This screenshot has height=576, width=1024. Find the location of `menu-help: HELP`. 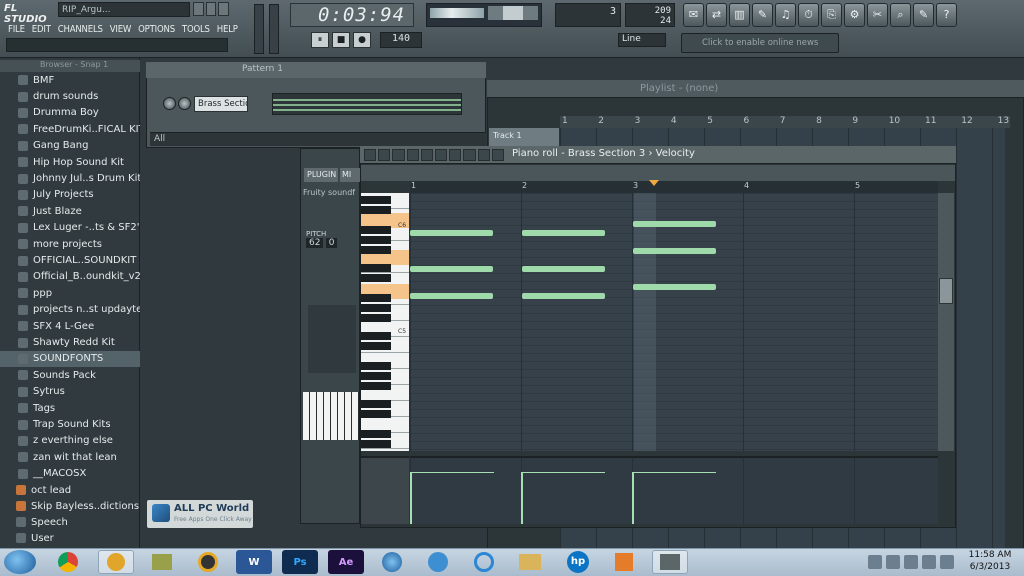

menu-help: HELP is located at coordinates (227, 29).